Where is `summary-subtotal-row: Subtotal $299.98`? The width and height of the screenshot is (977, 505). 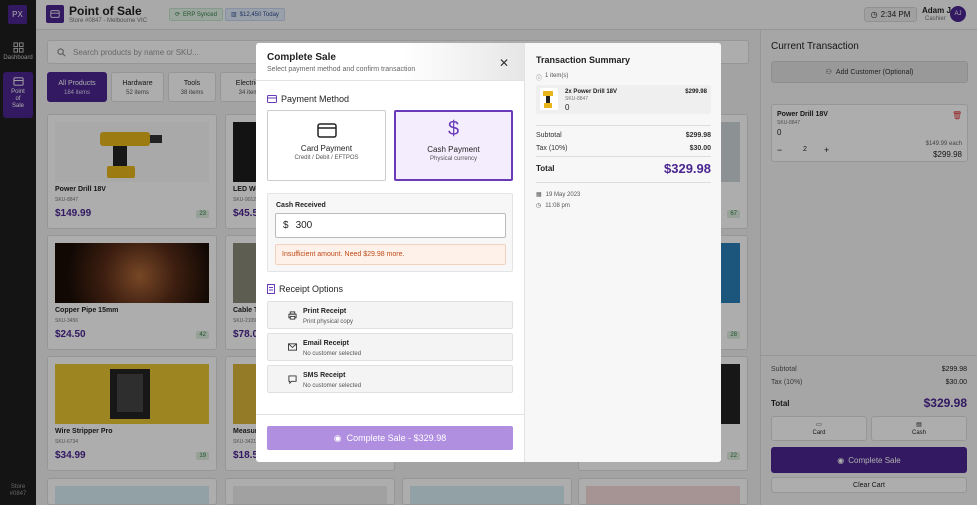 summary-subtotal-row: Subtotal $299.98 is located at coordinates (623, 135).